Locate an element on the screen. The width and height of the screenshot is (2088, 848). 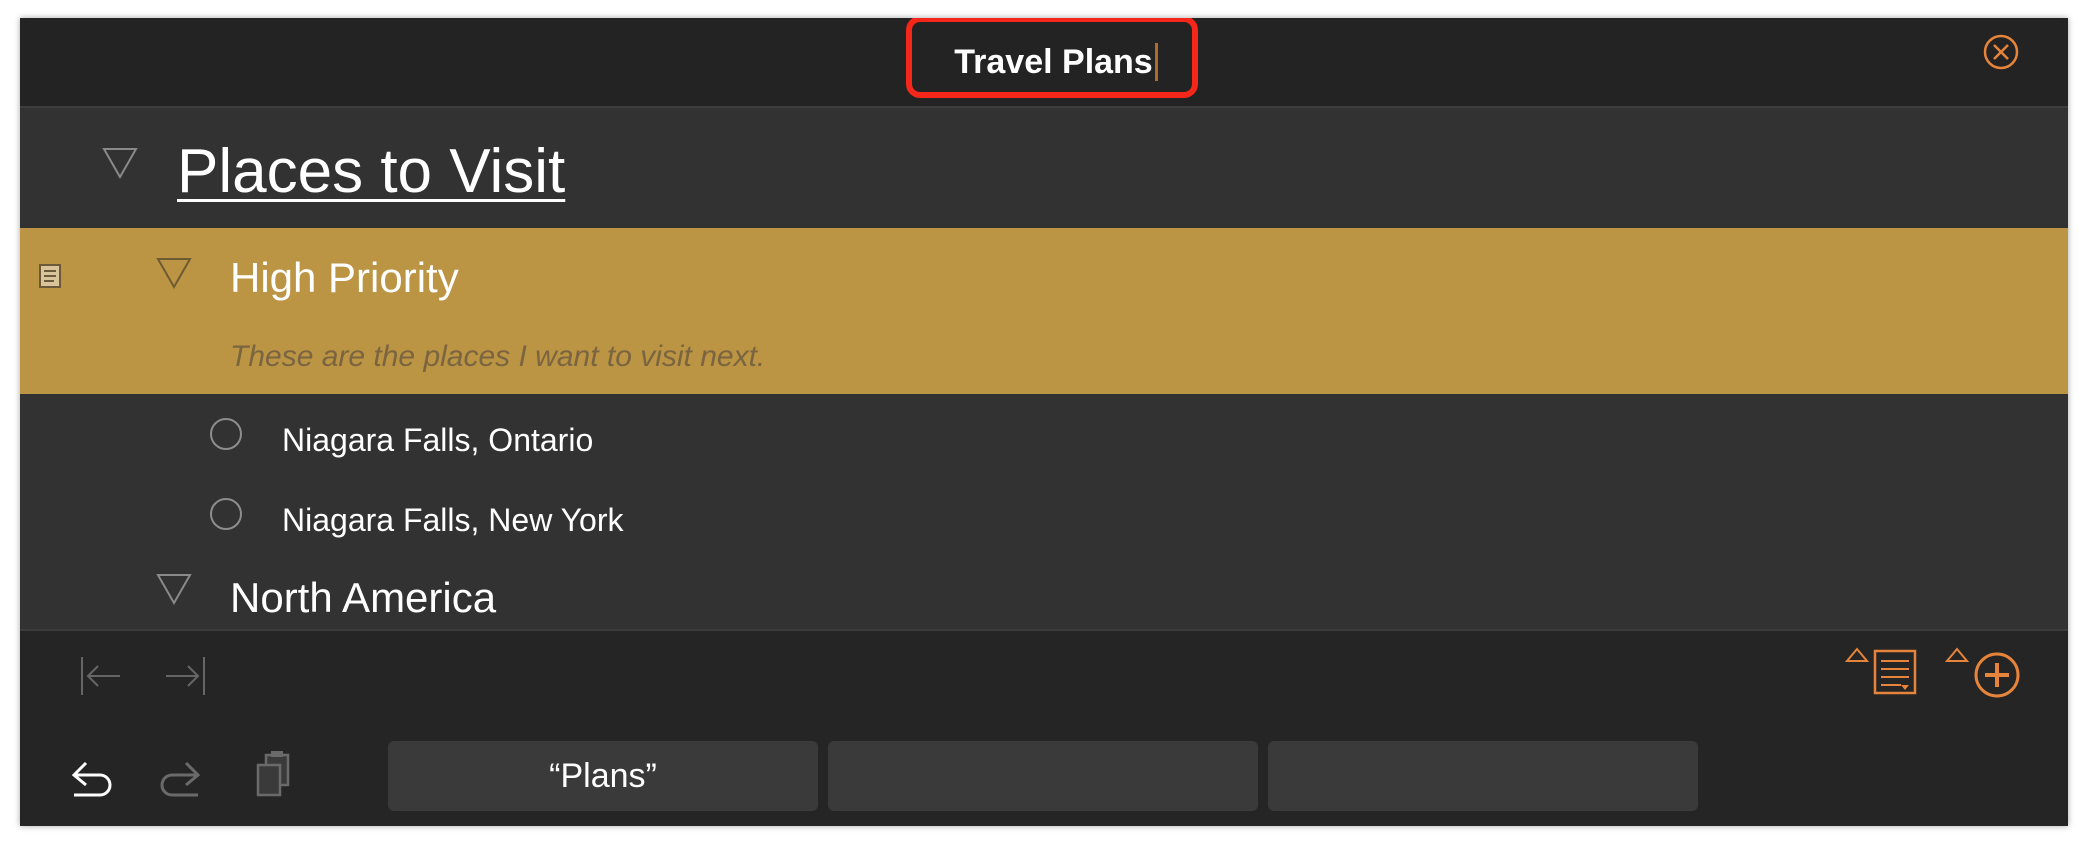
clipboard-icon is located at coordinates (273, 774).